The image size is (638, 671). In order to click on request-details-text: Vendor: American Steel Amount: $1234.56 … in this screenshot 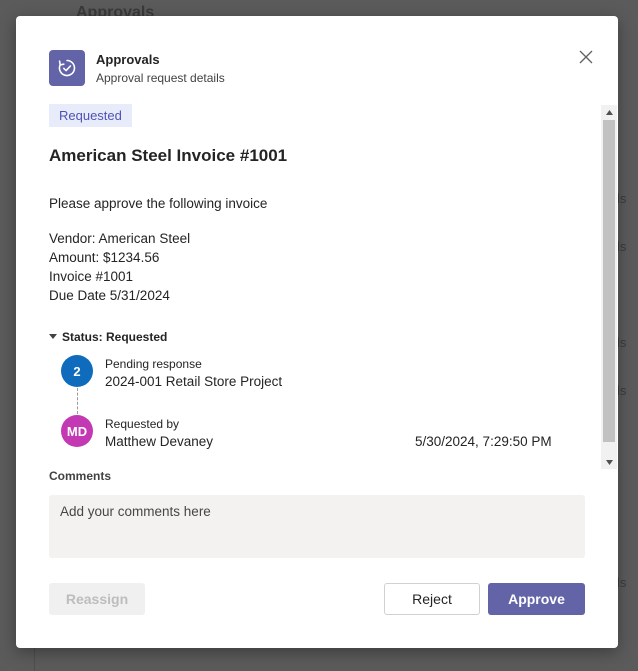, I will do `click(119, 267)`.